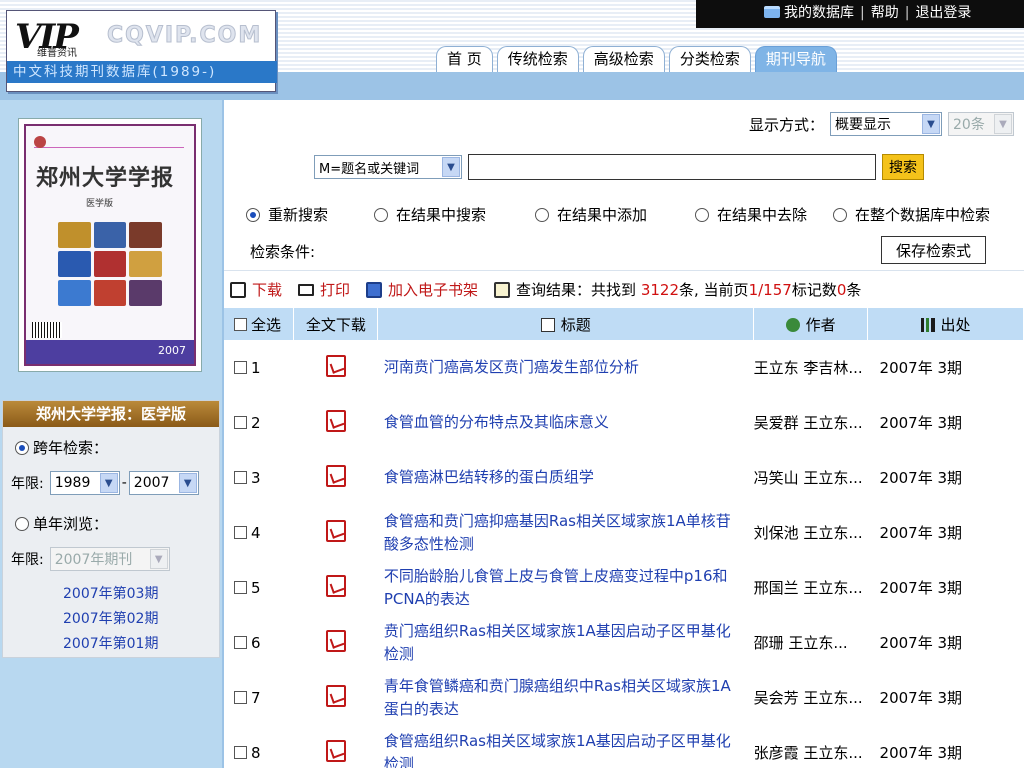  Describe the element at coordinates (911, 214) in the screenshot. I see `mode-search-whole-db: 在整个数据库中检索` at that location.